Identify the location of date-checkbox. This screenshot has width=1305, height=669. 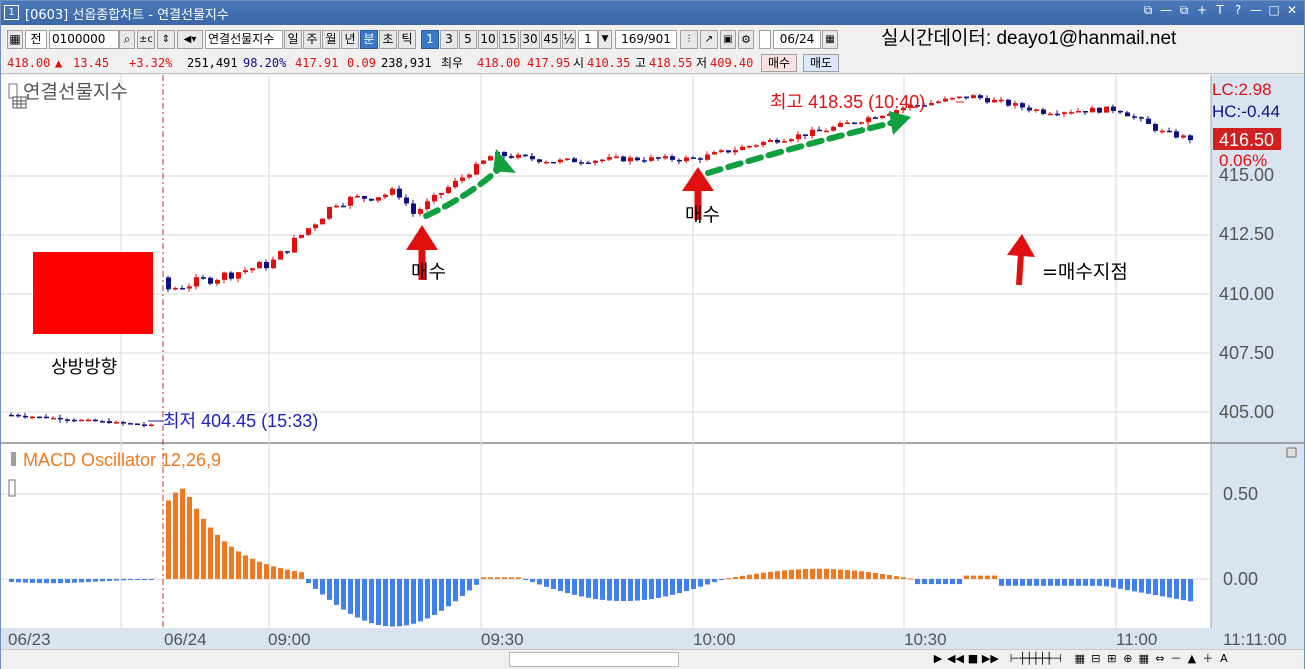
(765, 39).